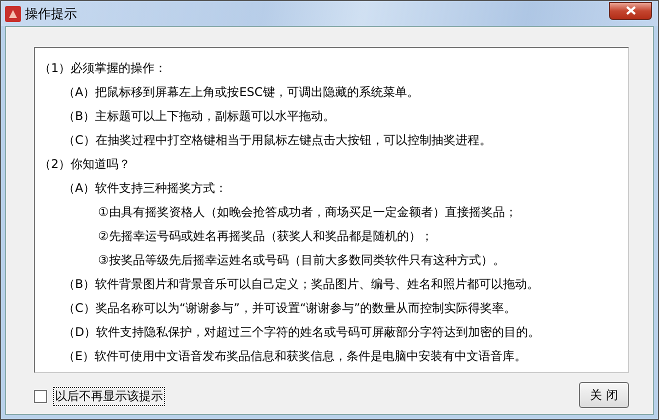  What do you see at coordinates (241, 92) in the screenshot?
I see `tip-text: （A）把鼠标移到屏幕左上角或按ESC键，可调出隐藏的系统菜单。` at bounding box center [241, 92].